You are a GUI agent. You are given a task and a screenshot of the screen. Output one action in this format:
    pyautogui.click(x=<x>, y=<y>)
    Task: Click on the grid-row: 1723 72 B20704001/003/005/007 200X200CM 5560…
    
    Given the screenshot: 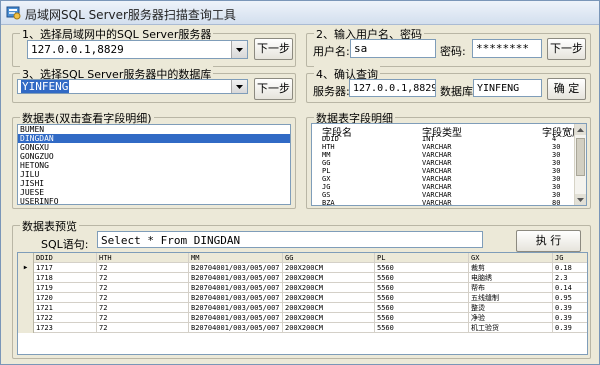 What is the action you would take?
    pyautogui.click(x=302, y=328)
    